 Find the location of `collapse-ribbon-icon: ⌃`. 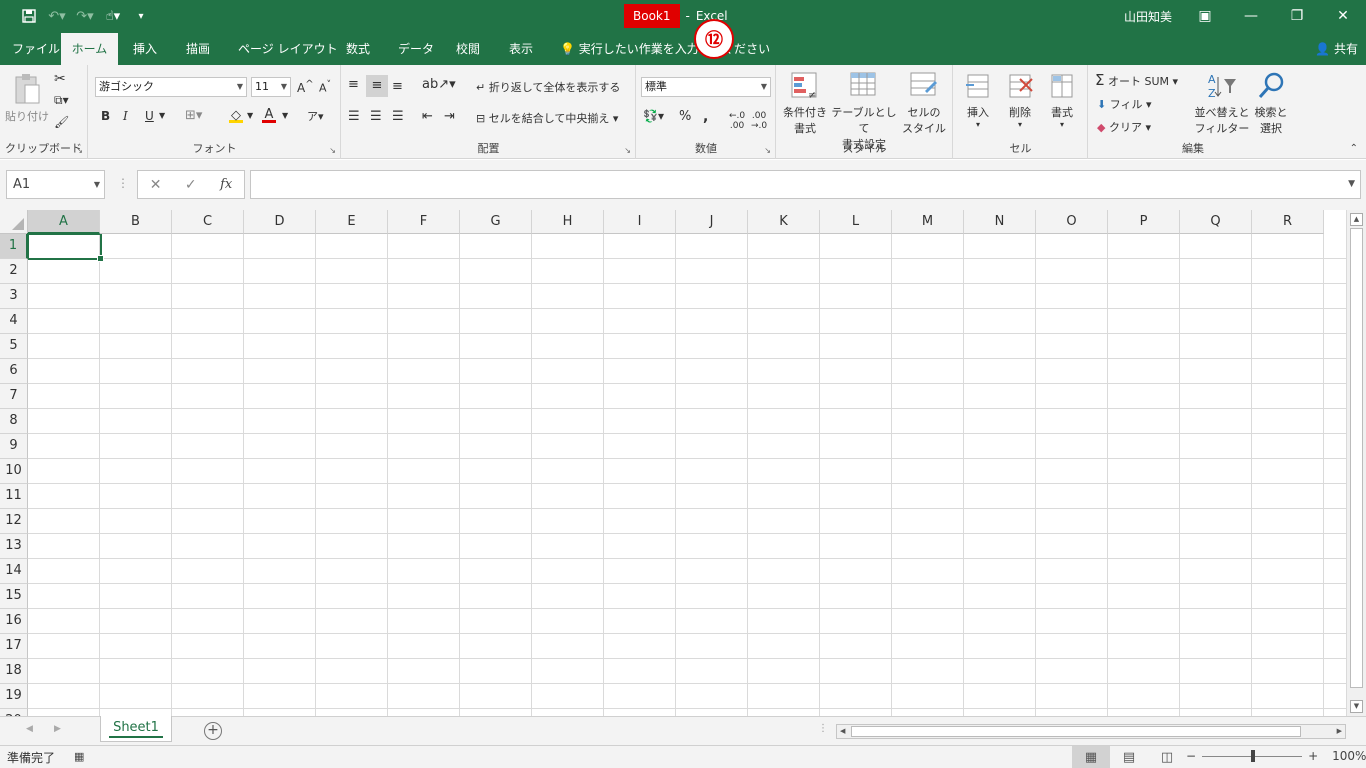

collapse-ribbon-icon: ⌃ is located at coordinates (1354, 148).